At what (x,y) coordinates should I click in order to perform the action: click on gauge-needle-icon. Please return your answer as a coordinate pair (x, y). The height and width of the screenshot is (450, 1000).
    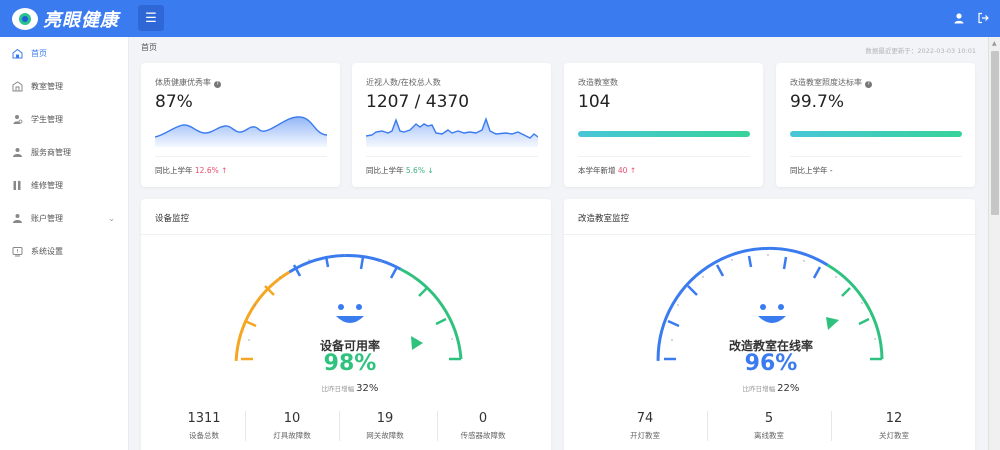
    Looking at the image, I should click on (832, 323).